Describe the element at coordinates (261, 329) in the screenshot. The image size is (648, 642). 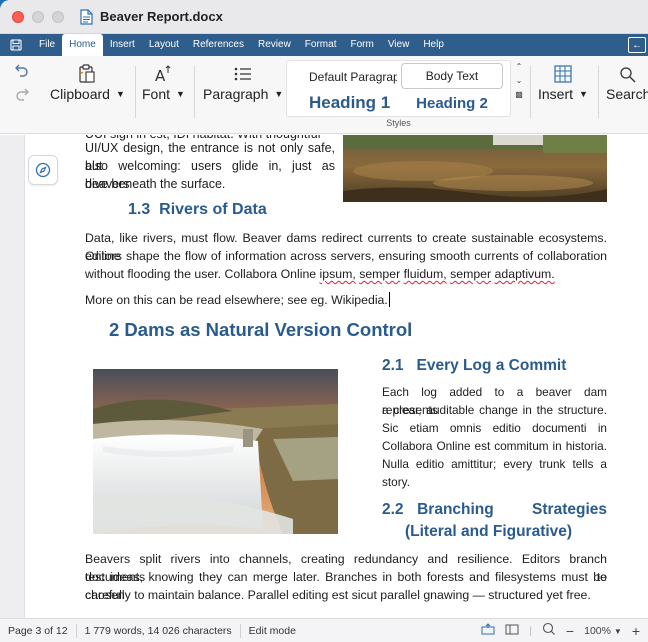
I see `heading-2: 2 Dams as Natural Version Control` at that location.